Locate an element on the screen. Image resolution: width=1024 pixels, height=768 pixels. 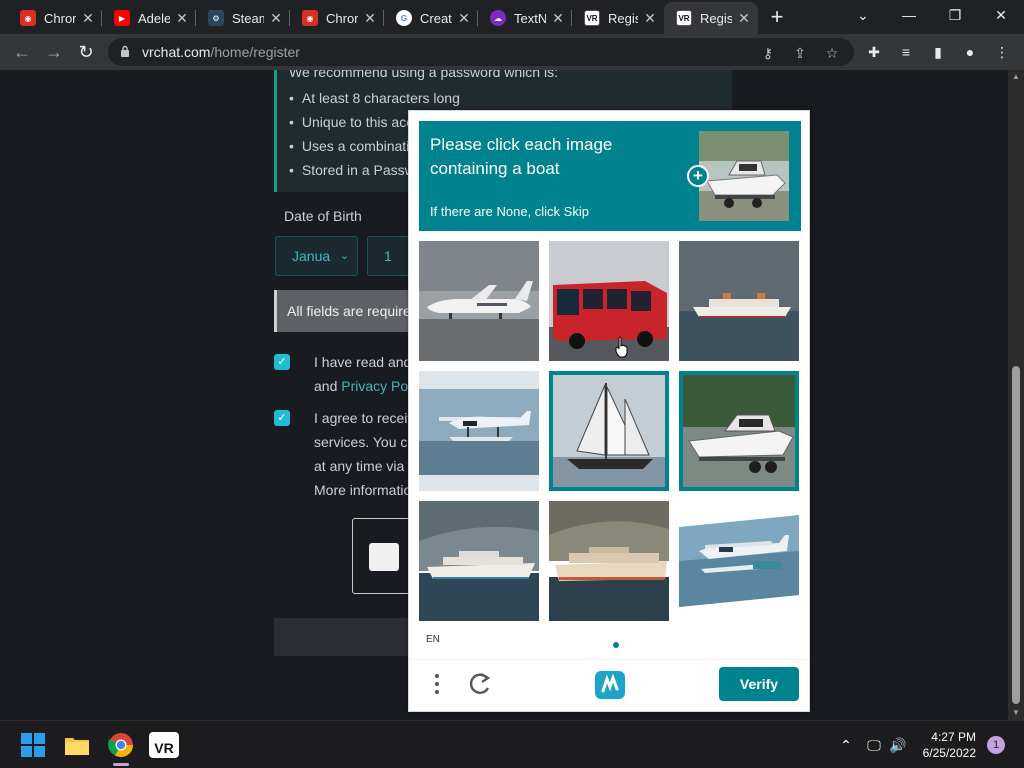
tab-title: Chrom is located at coordinates (342, 18).